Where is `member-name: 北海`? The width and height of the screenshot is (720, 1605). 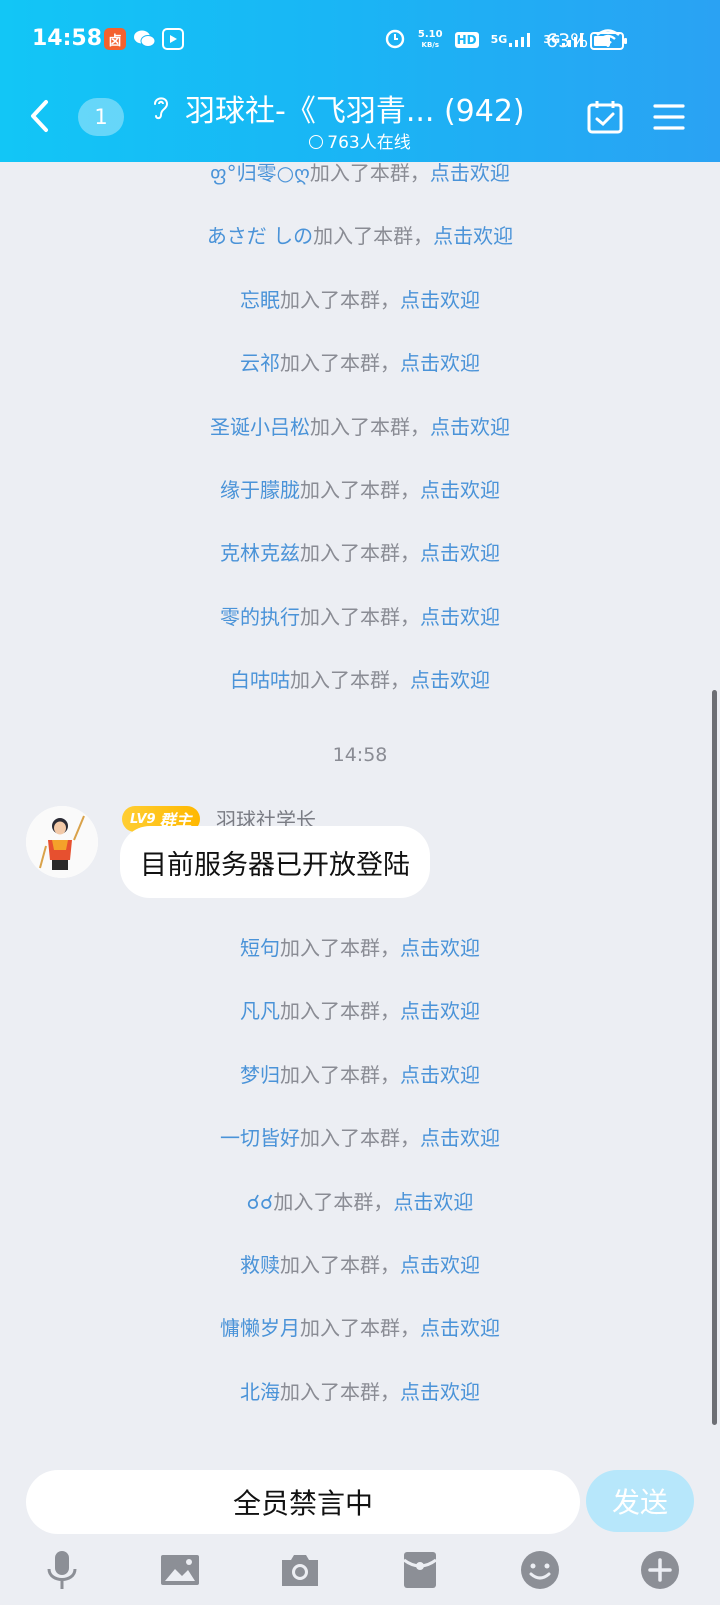
member-name: 北海 is located at coordinates (260, 1392).